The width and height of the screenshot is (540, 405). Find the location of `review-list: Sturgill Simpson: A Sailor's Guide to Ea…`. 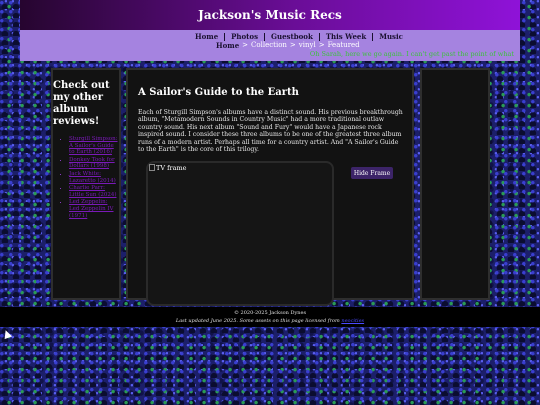

review-list: Sturgill Simpson: A Sailor's Guide to Ea… is located at coordinates (86, 177).